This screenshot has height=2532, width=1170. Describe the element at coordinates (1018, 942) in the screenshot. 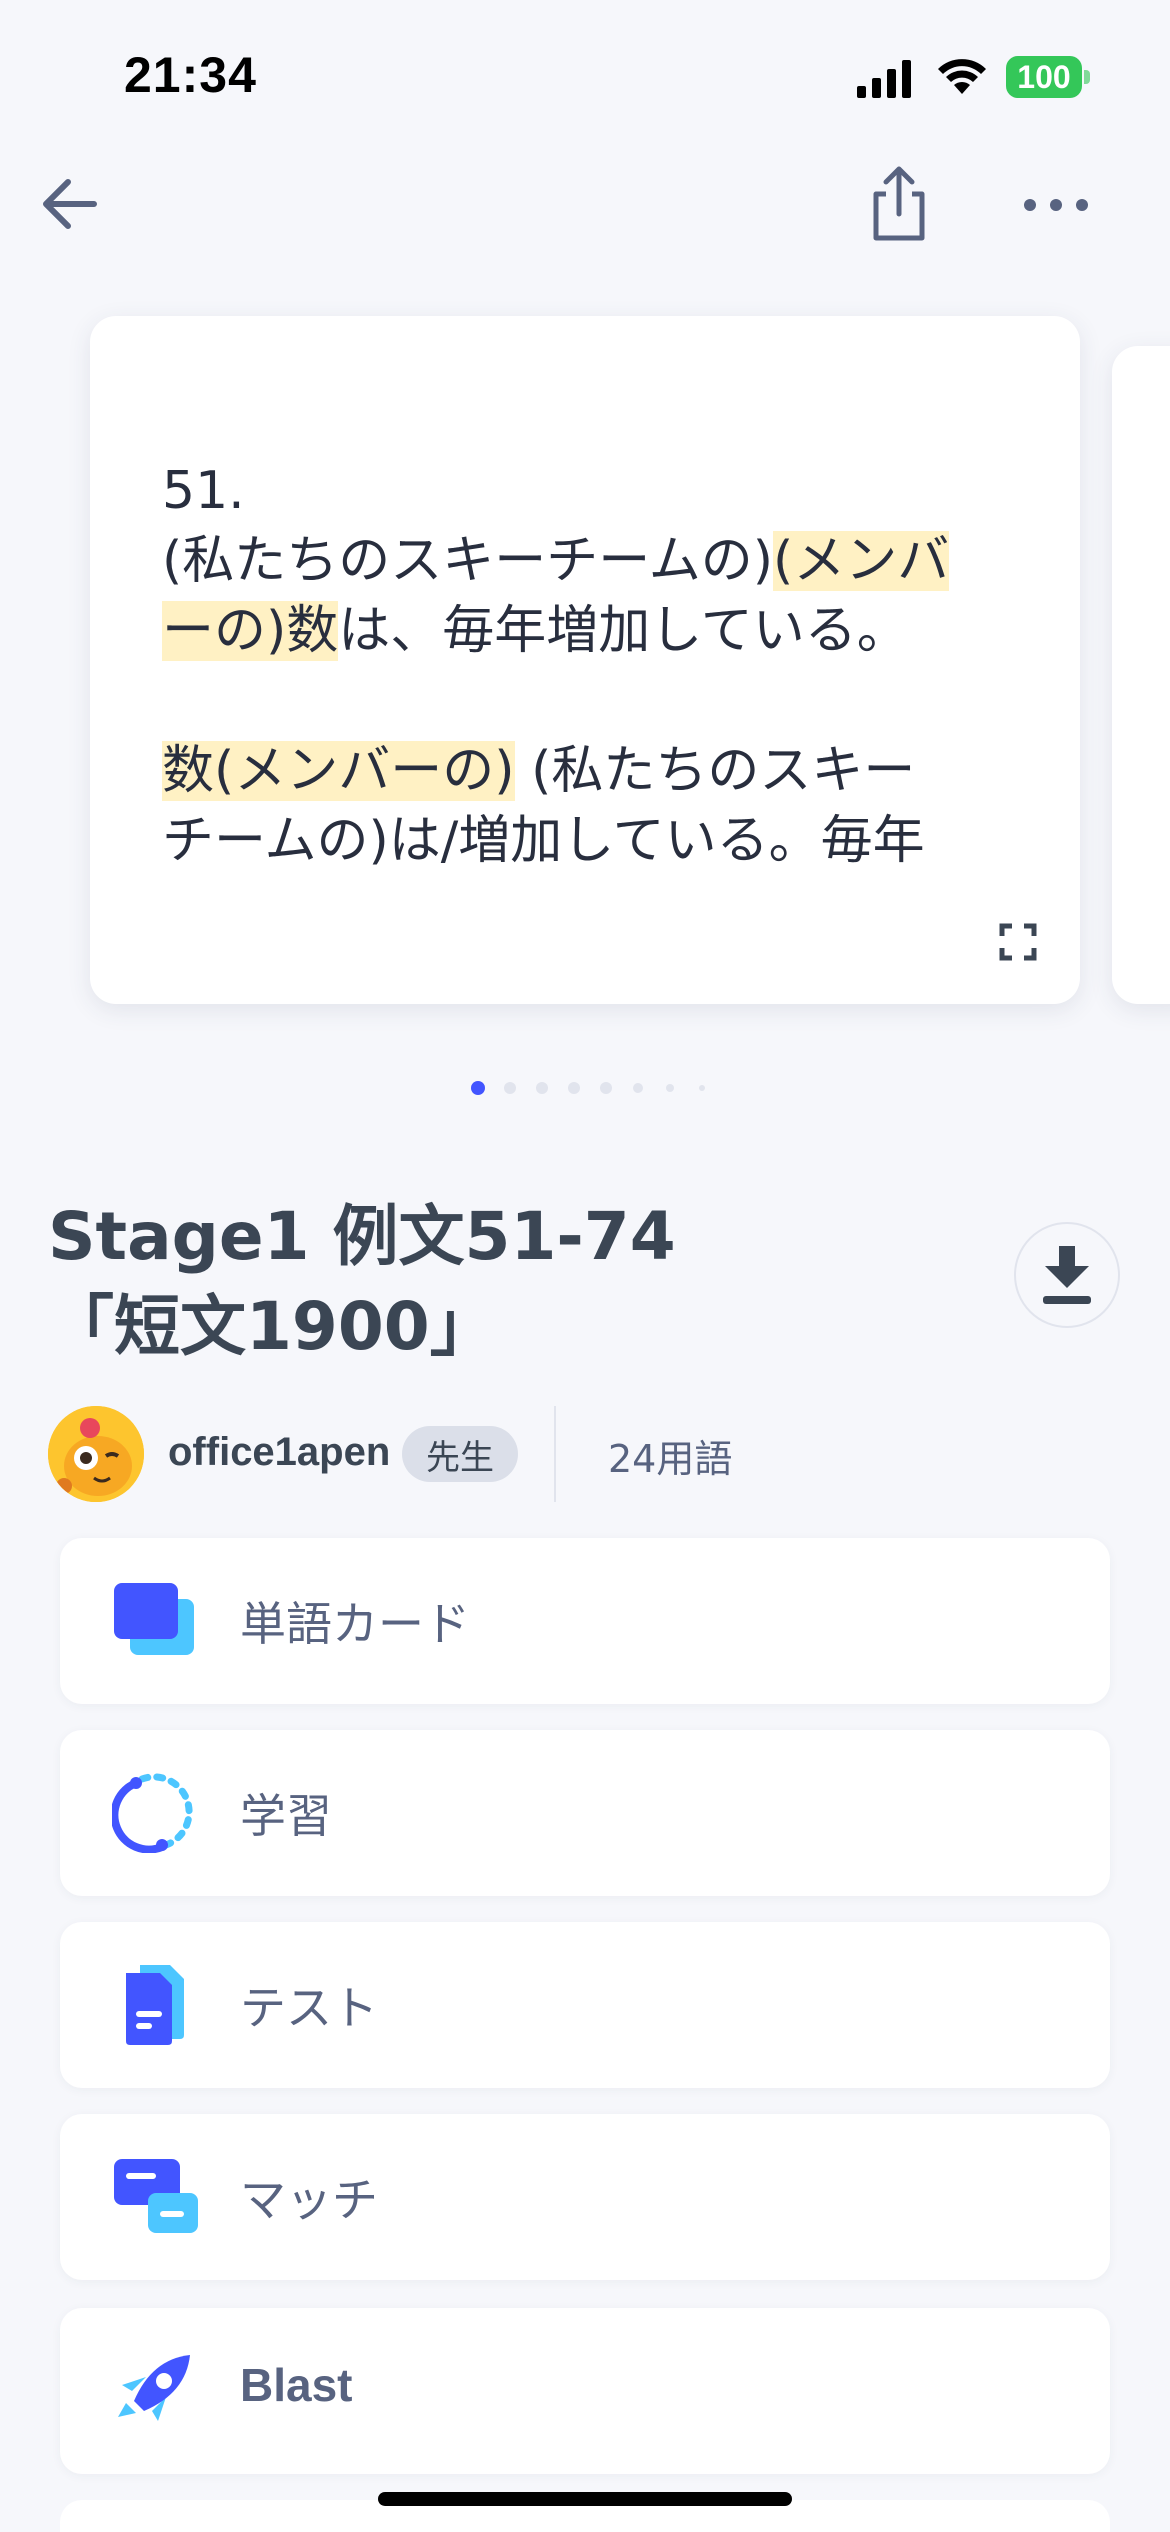

I see `expand-icon` at that location.